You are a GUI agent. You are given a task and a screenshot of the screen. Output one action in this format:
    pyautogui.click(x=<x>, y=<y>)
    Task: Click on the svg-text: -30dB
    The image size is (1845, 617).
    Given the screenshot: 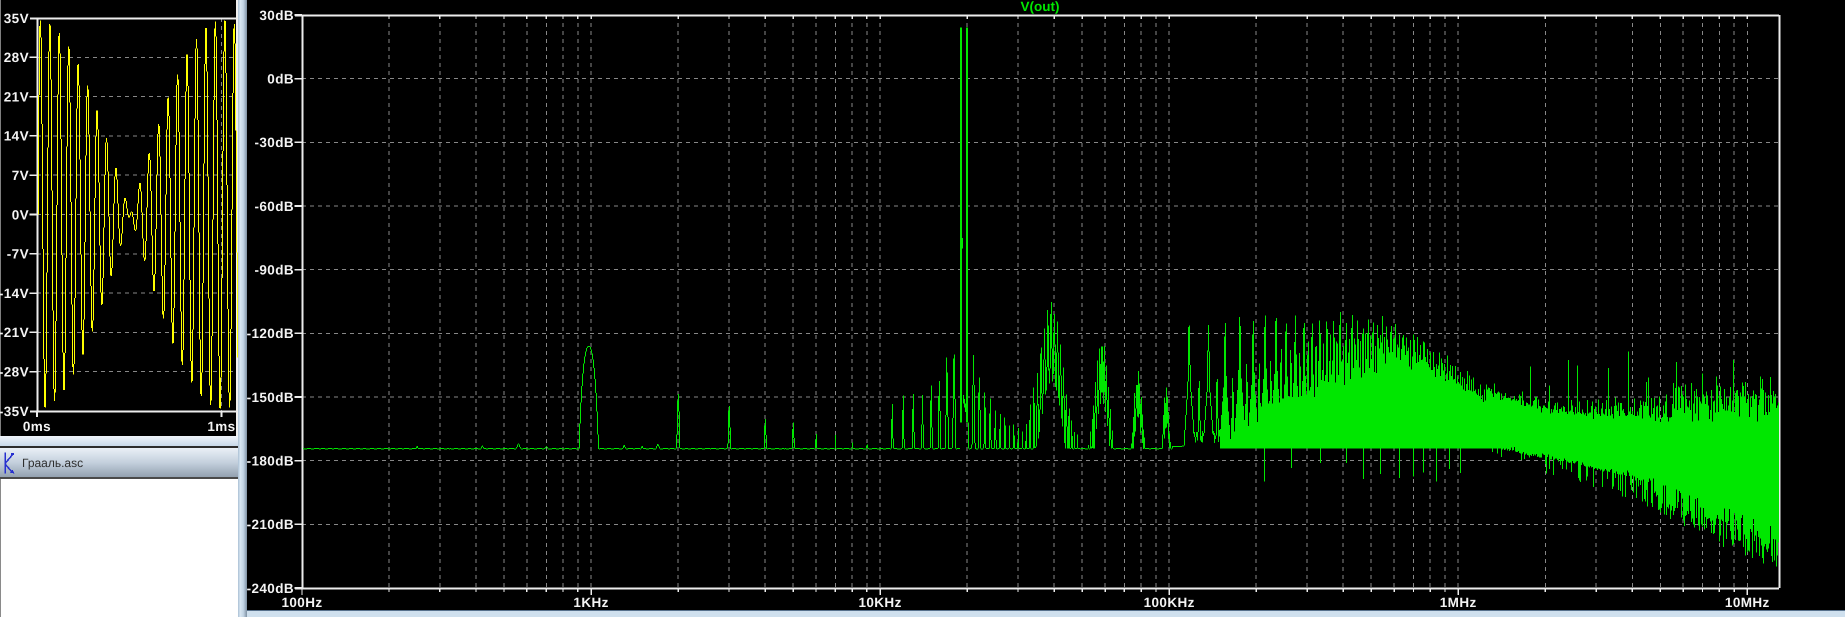 What is the action you would take?
    pyautogui.click(x=274, y=142)
    